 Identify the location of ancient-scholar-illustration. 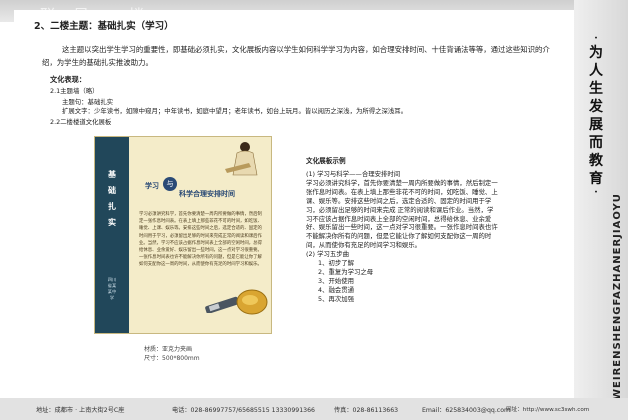
(241, 159).